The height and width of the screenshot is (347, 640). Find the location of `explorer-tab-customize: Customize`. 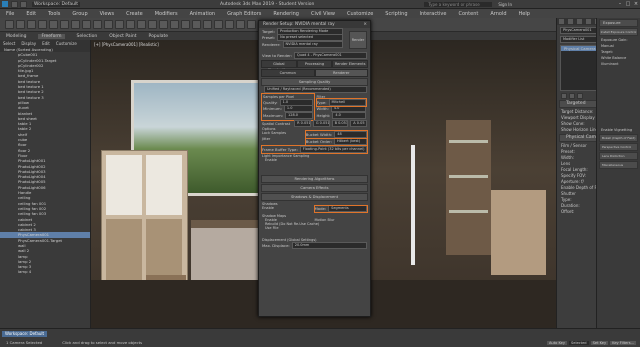

explorer-tab-customize: Customize is located at coordinates (66, 43).